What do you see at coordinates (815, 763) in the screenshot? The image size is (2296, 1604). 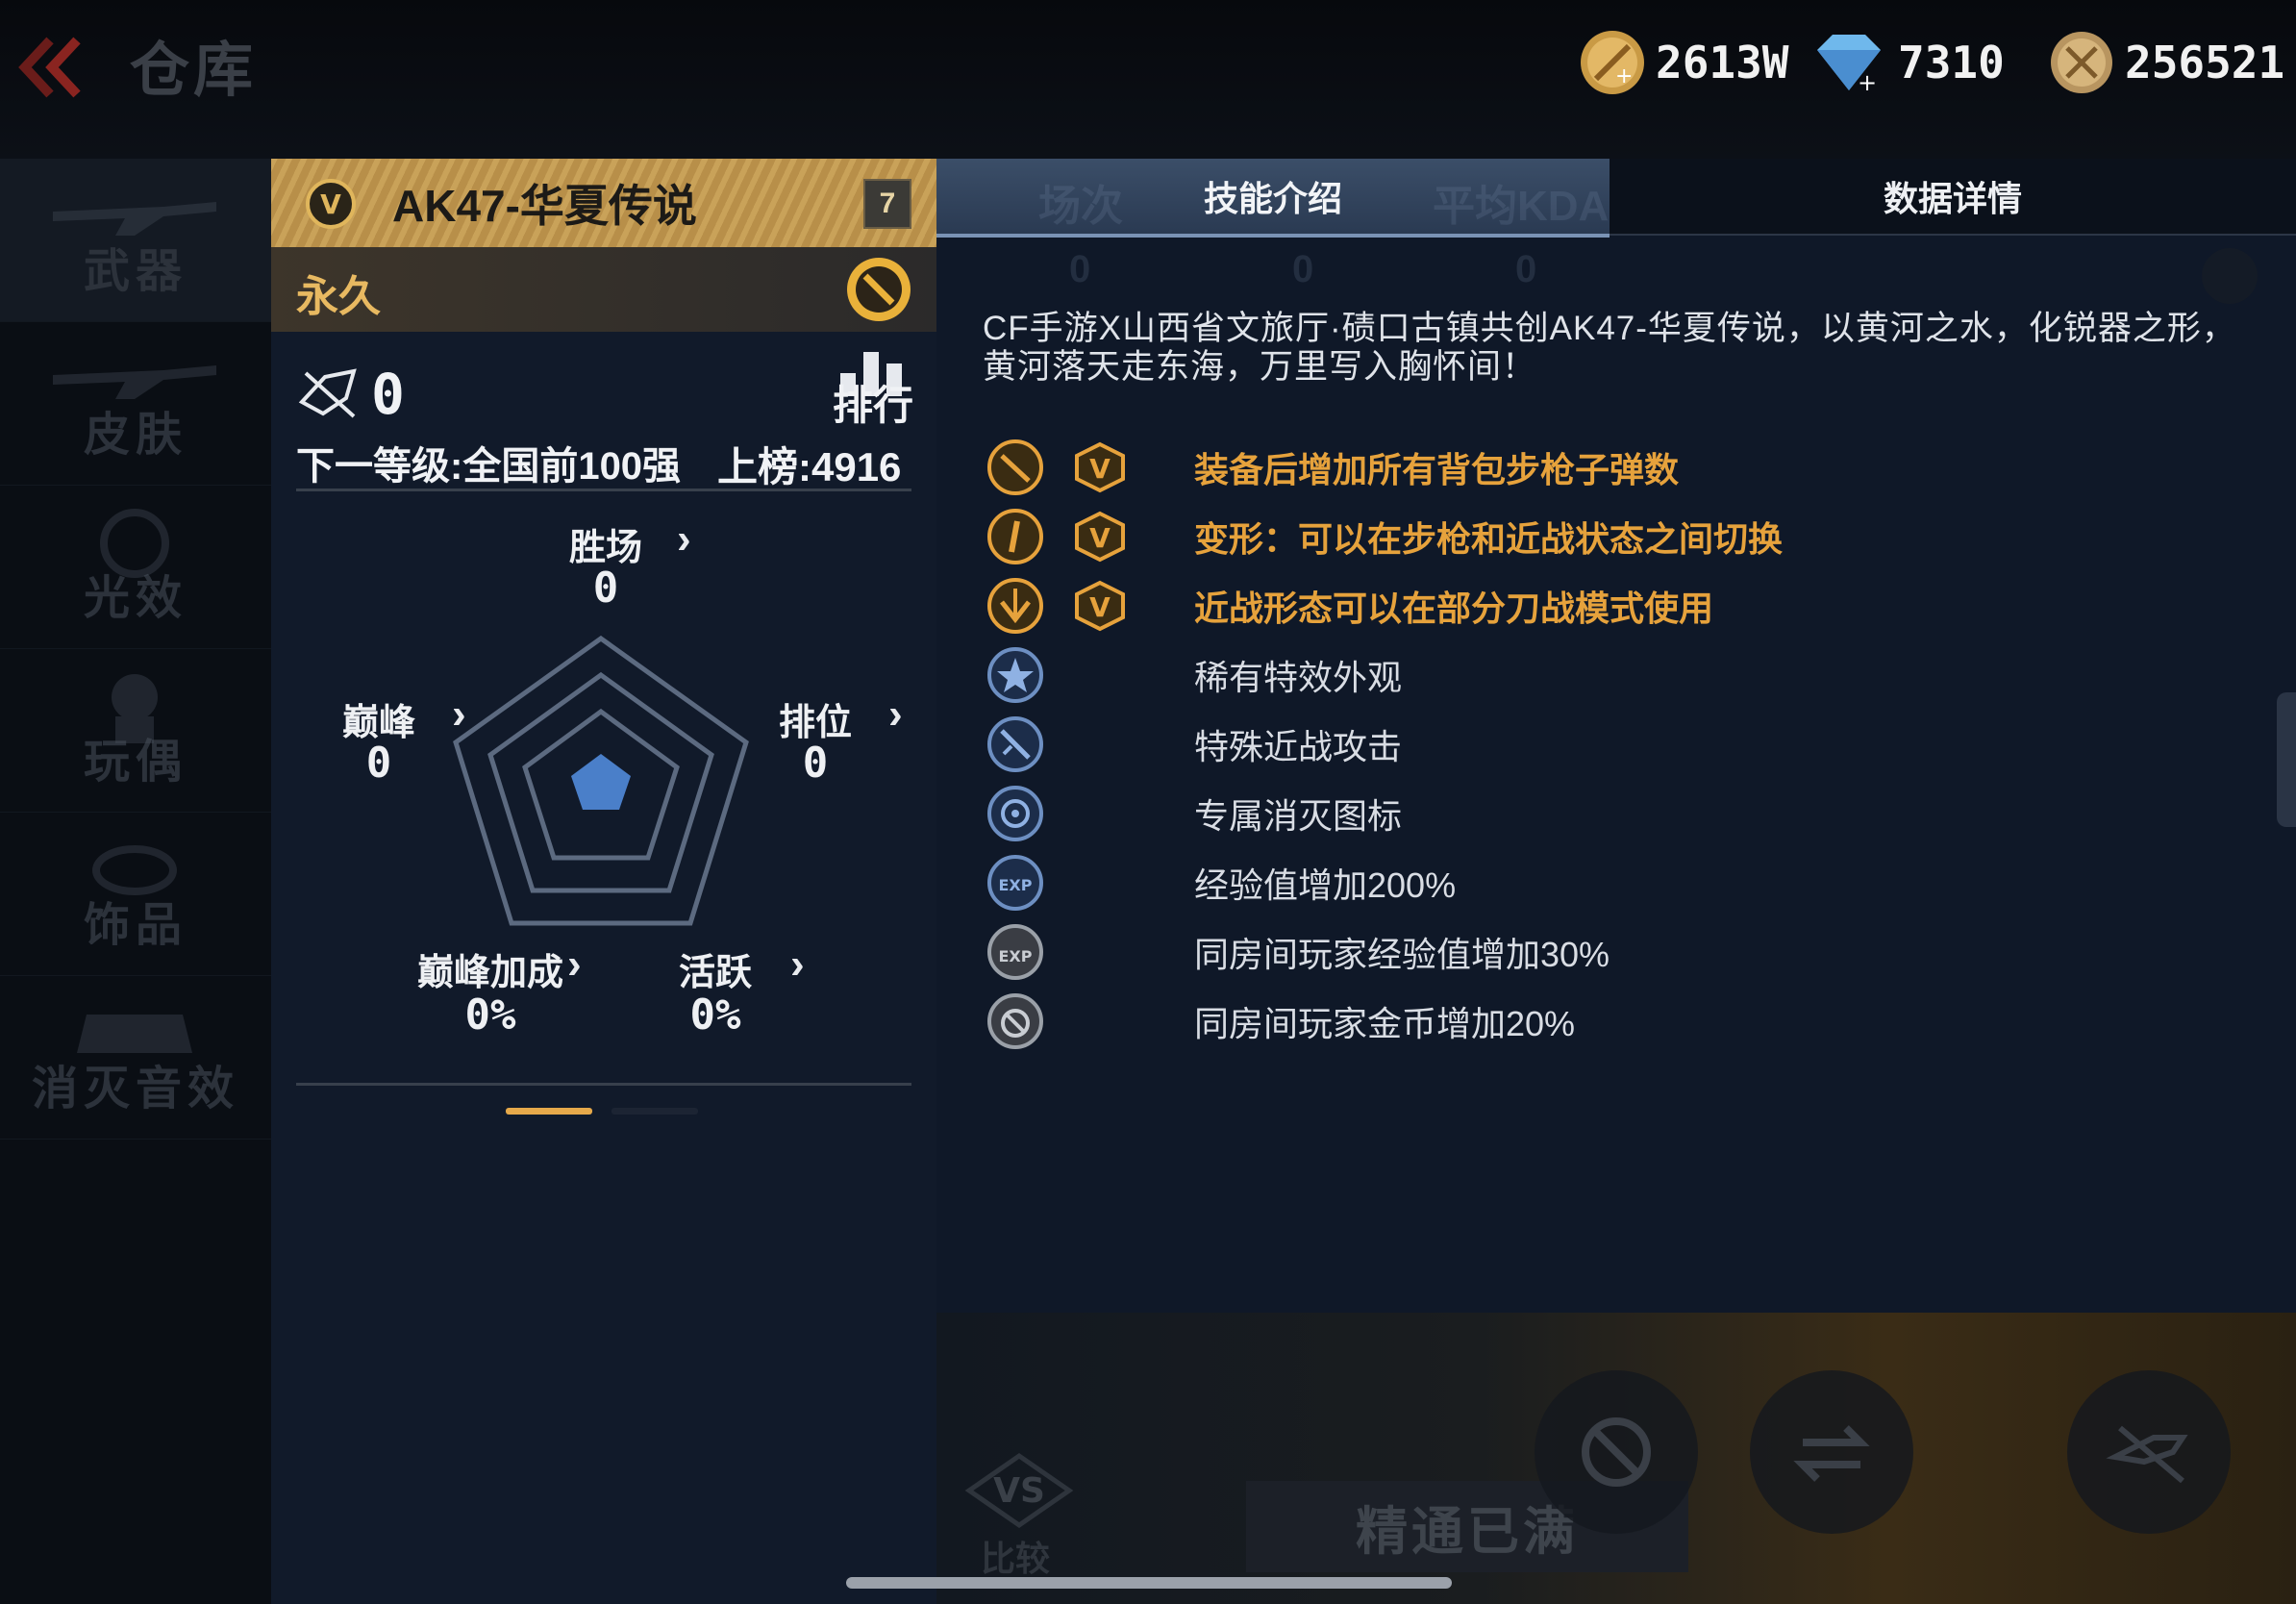 I see `ranked-value: 0` at bounding box center [815, 763].